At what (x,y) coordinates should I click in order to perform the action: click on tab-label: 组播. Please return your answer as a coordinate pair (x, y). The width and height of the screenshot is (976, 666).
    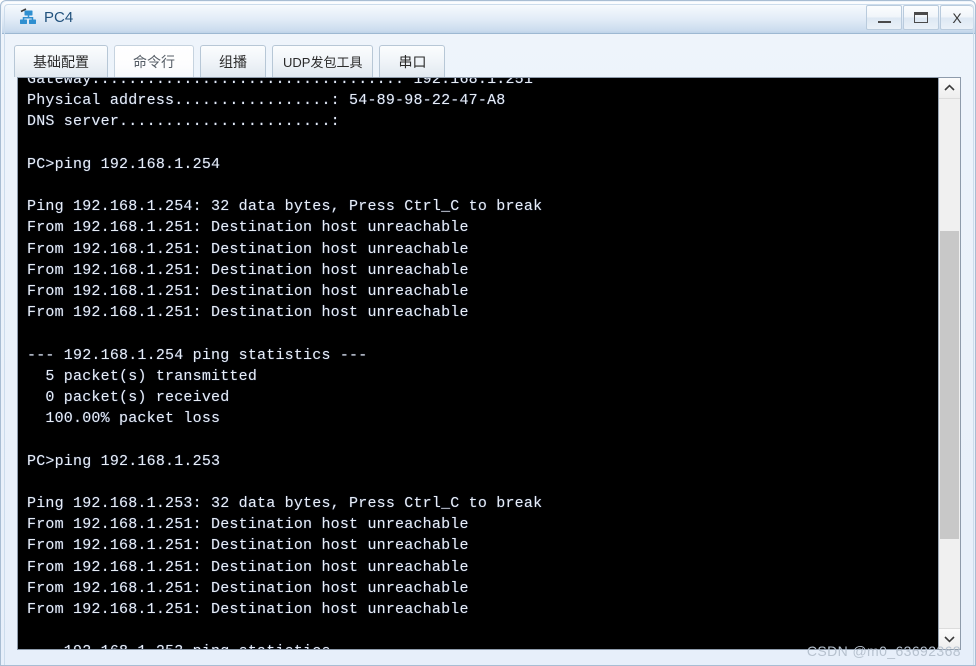
    Looking at the image, I should click on (233, 61).